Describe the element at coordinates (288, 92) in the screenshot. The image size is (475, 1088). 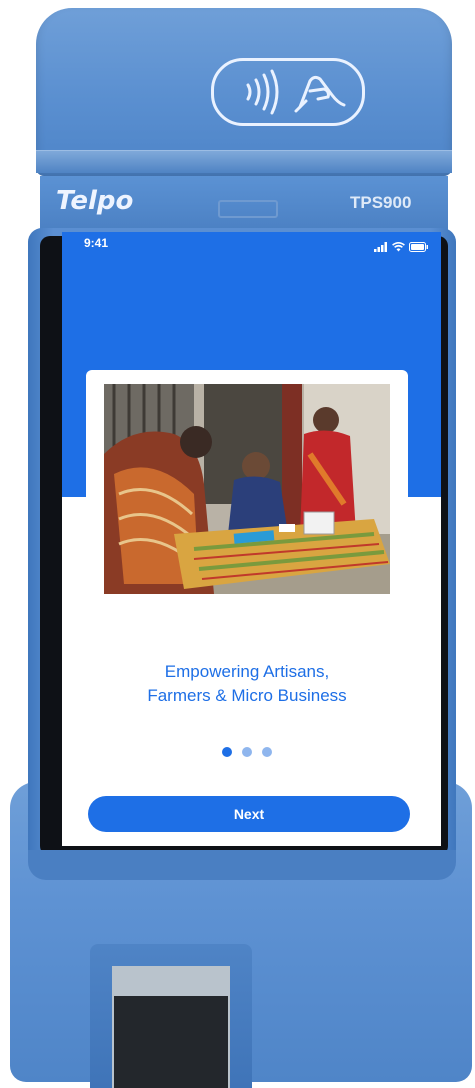
I see `contactless-payment-icon` at that location.